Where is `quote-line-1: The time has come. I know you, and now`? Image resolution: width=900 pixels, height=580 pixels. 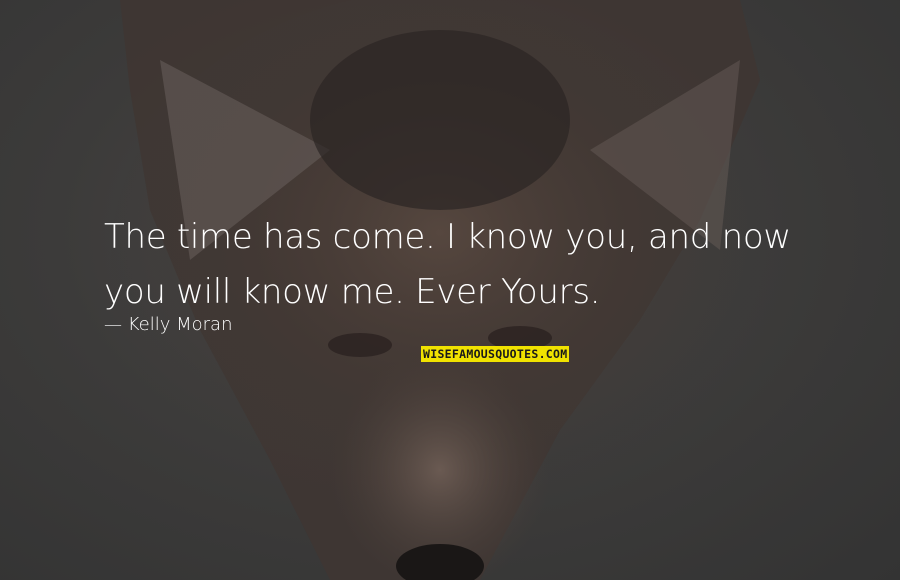
quote-line-1: The time has come. I know you, and now is located at coordinates (447, 237).